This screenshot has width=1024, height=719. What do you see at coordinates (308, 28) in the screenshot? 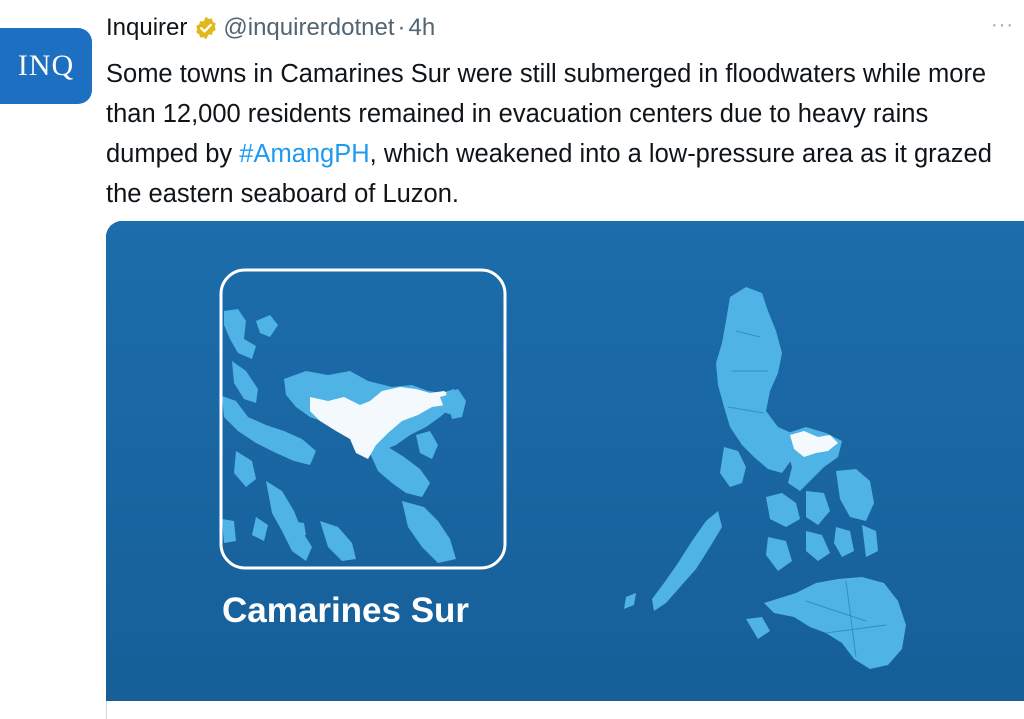
I see `author-handle: @inquirerdotnet` at bounding box center [308, 28].